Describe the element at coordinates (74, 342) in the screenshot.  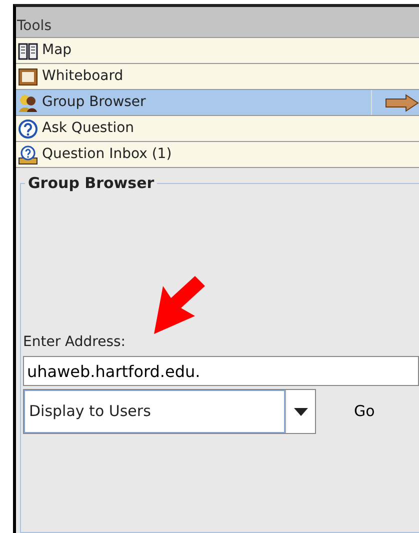
I see `address-label: Enter Address:` at that location.